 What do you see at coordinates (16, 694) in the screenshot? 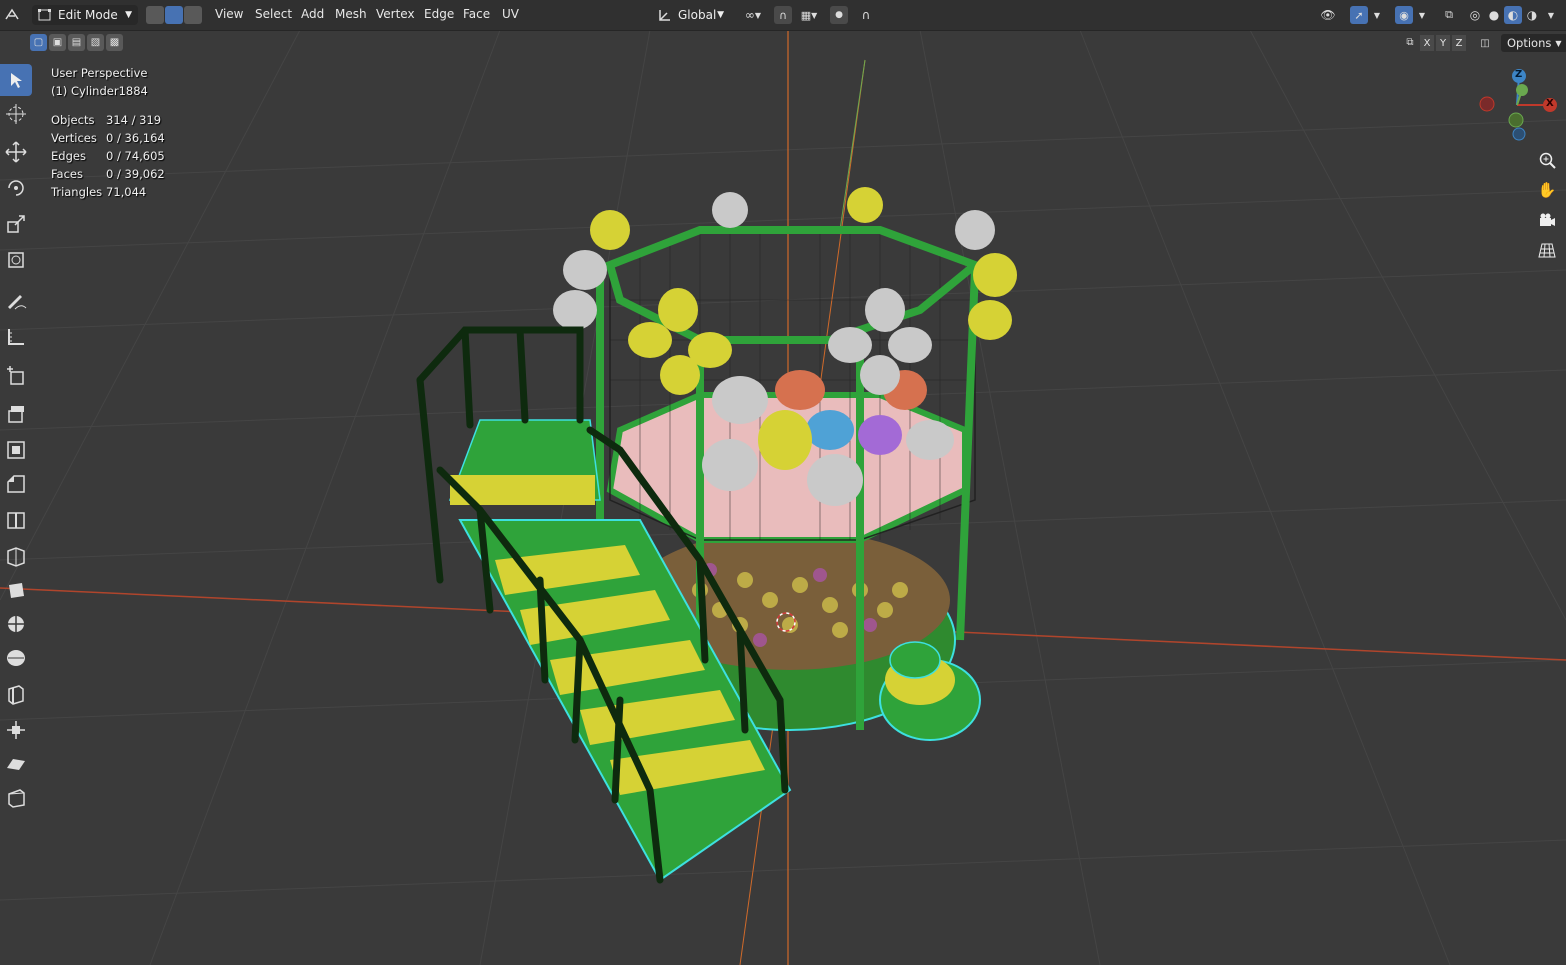
I see `tool-edge-slide` at bounding box center [16, 694].